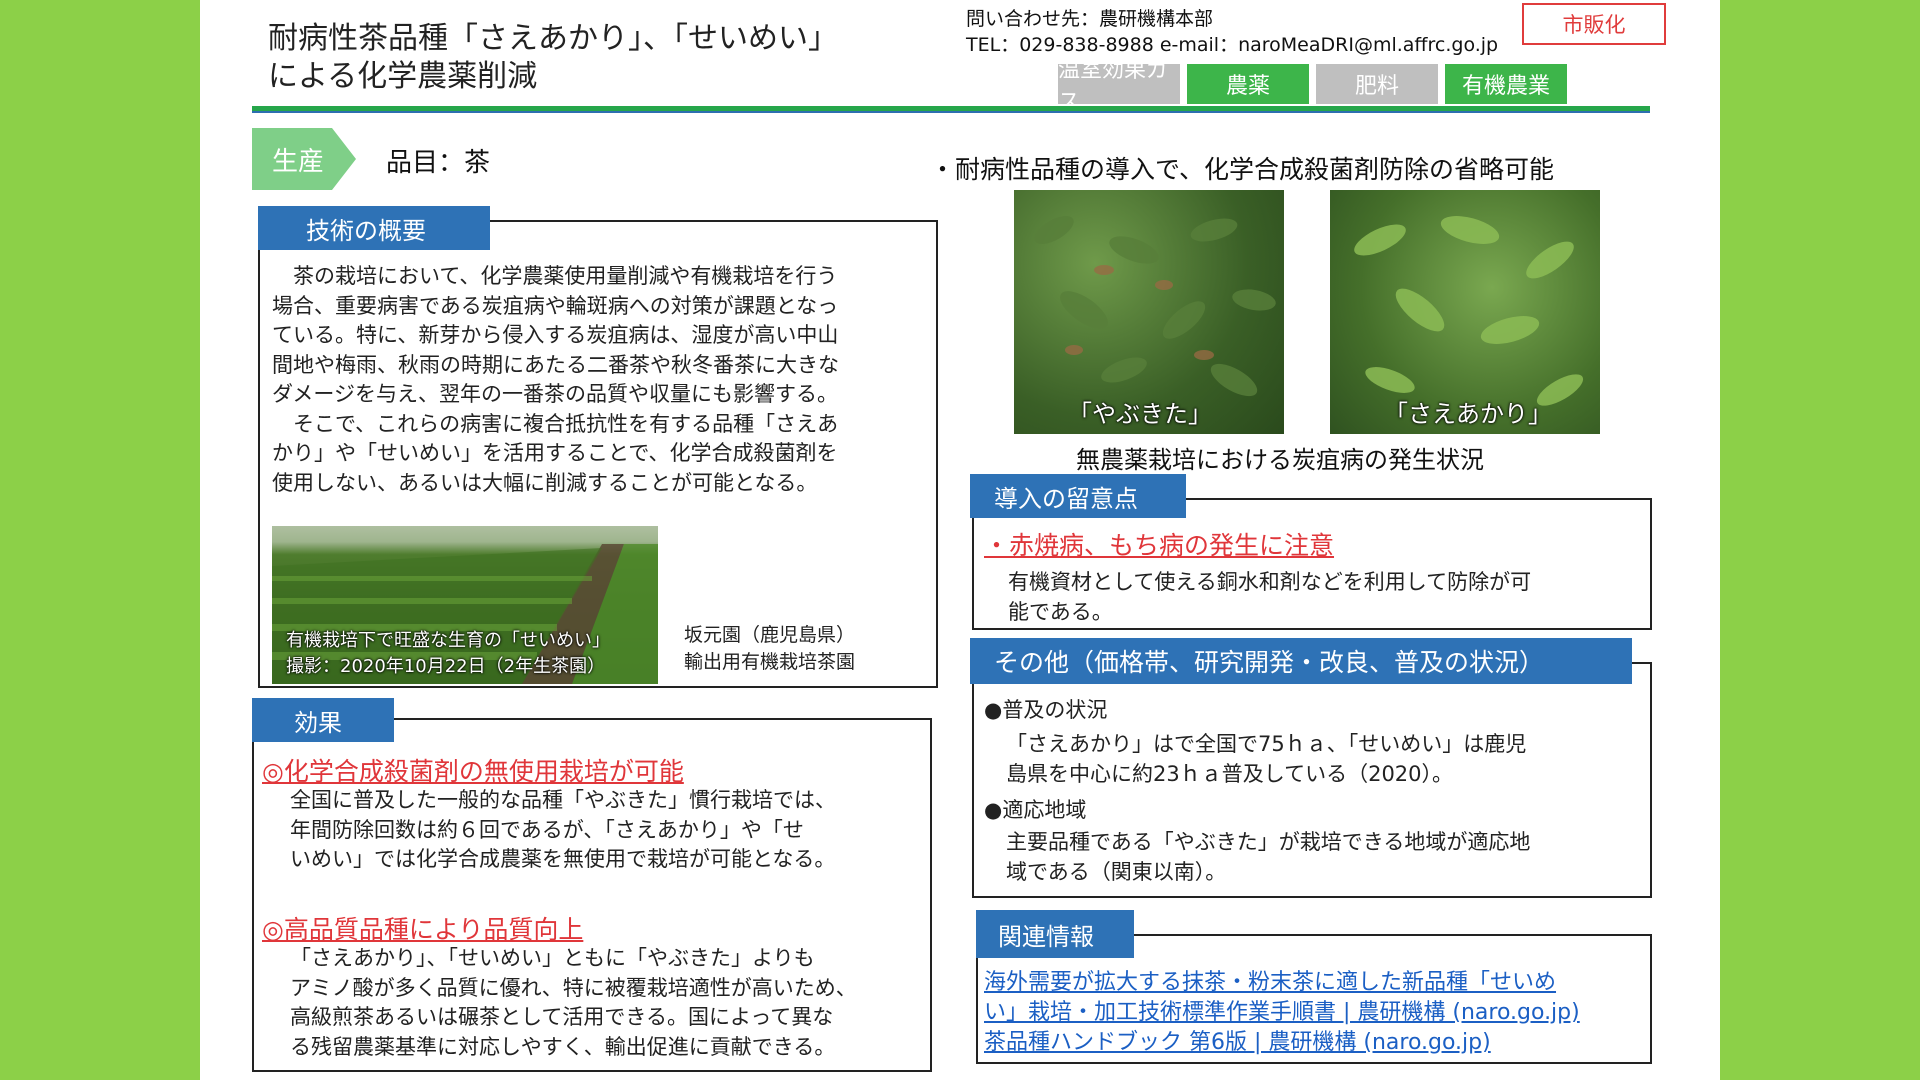 The width and height of the screenshot is (1920, 1080). What do you see at coordinates (1506, 84) in the screenshot?
I see `tab-organic-farming: 有機農業` at bounding box center [1506, 84].